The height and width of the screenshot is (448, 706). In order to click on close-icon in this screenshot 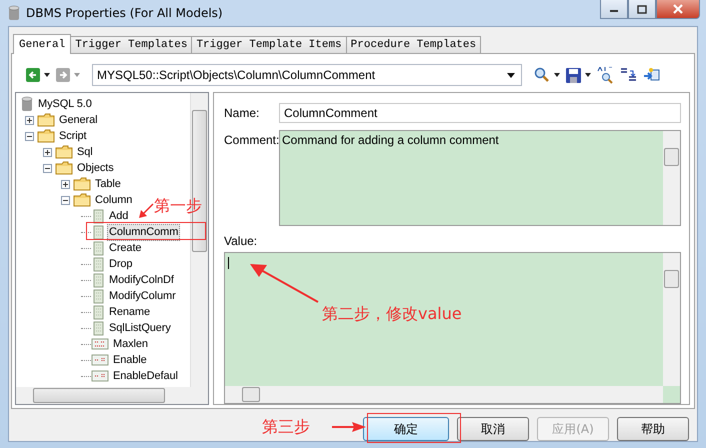, I will do `click(678, 9)`.